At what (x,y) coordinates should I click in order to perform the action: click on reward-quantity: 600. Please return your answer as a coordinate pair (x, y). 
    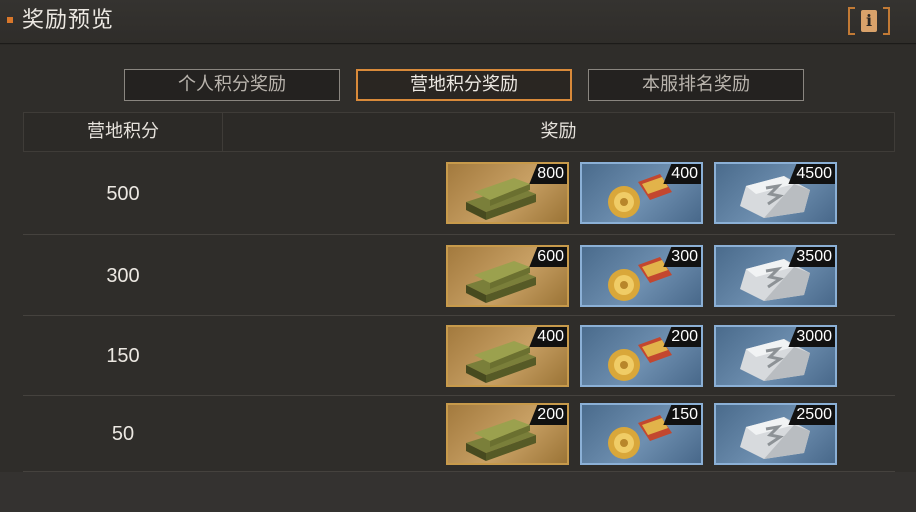
    Looking at the image, I should click on (548, 257).